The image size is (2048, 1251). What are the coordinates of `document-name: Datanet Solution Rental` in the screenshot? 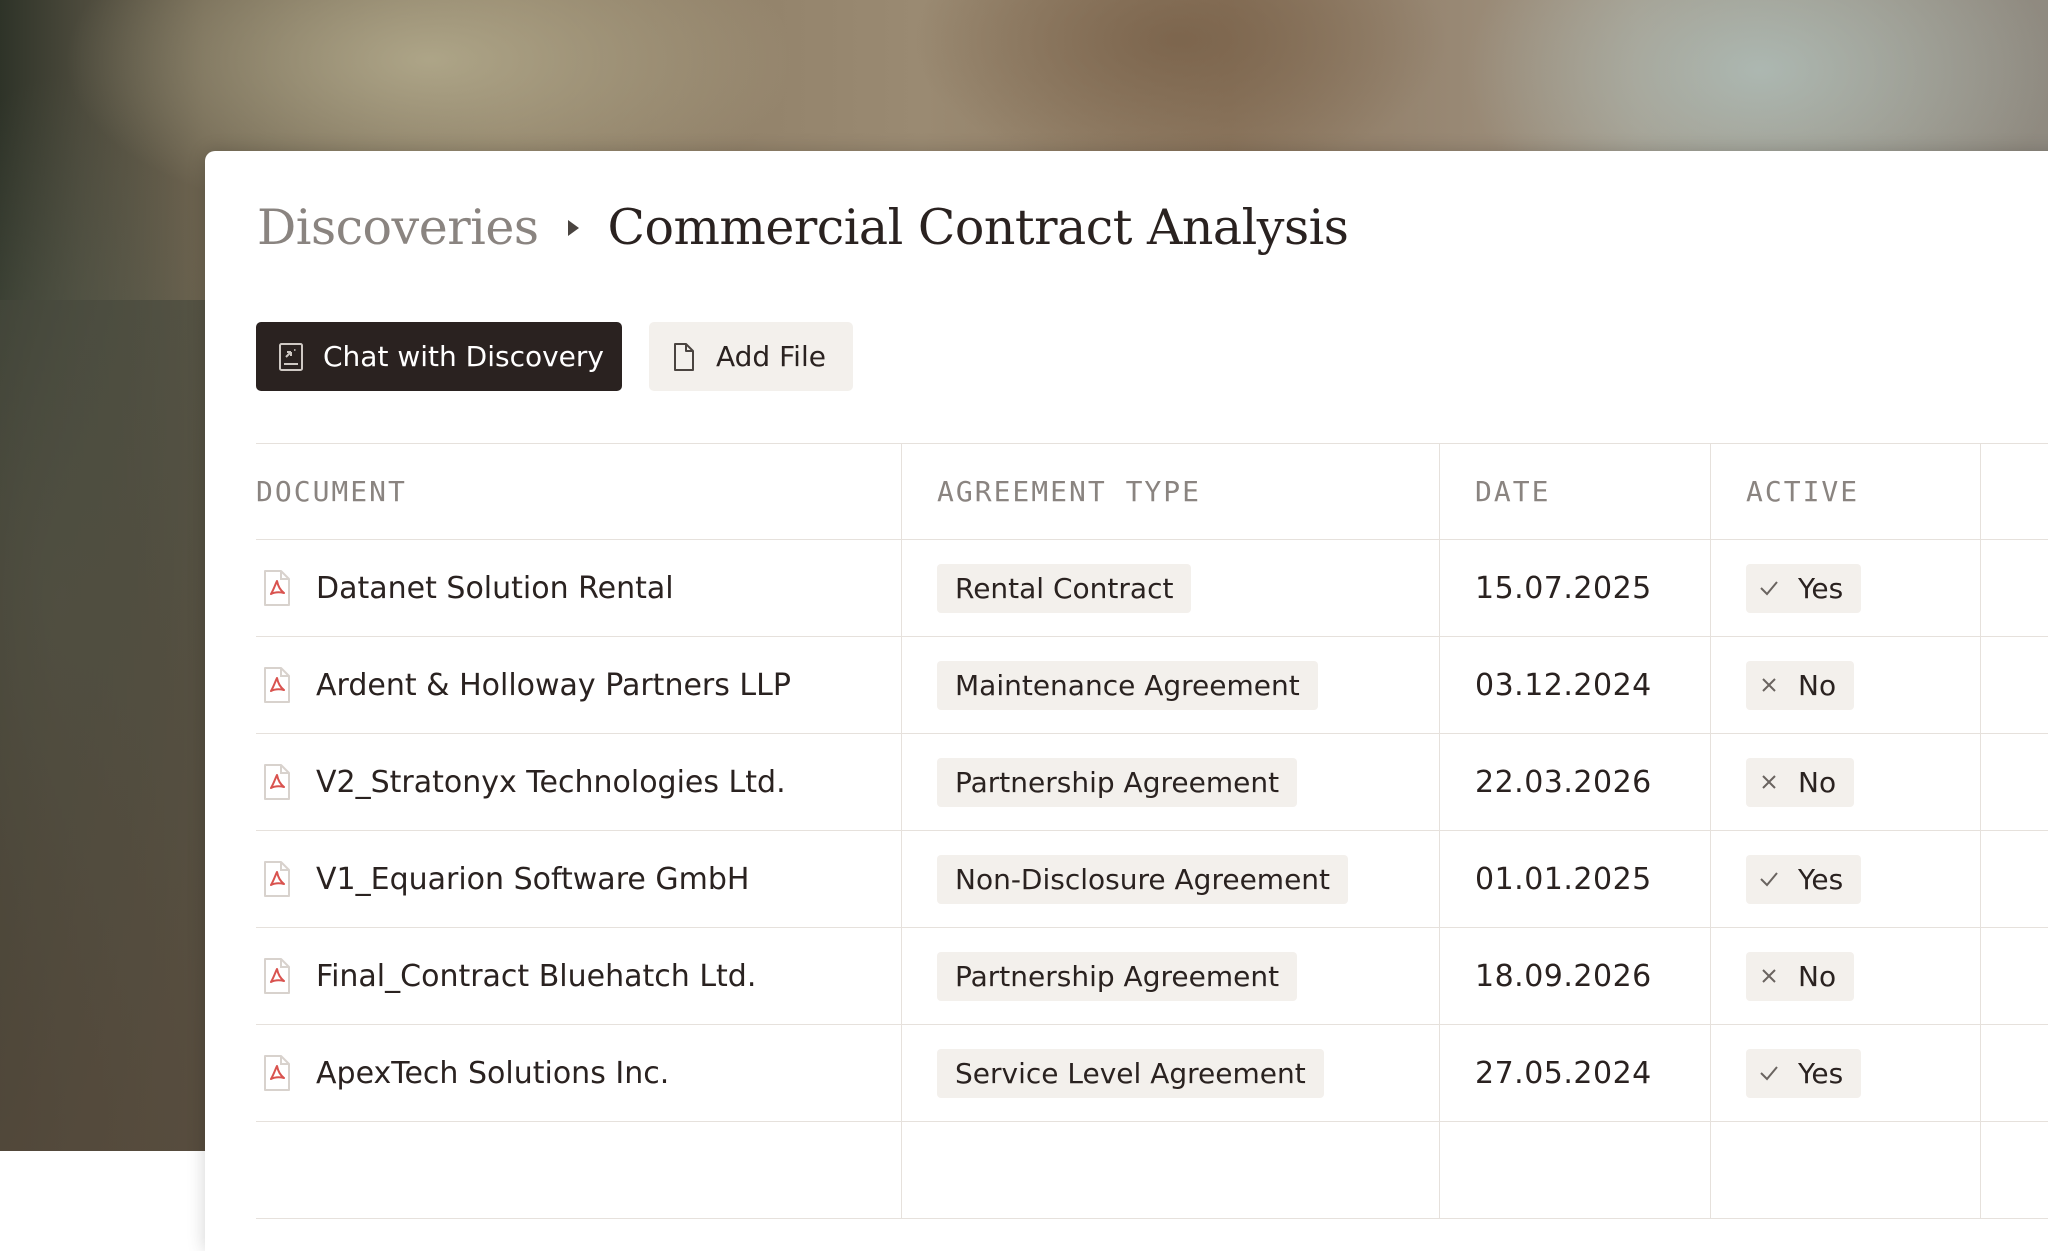 It's located at (495, 588).